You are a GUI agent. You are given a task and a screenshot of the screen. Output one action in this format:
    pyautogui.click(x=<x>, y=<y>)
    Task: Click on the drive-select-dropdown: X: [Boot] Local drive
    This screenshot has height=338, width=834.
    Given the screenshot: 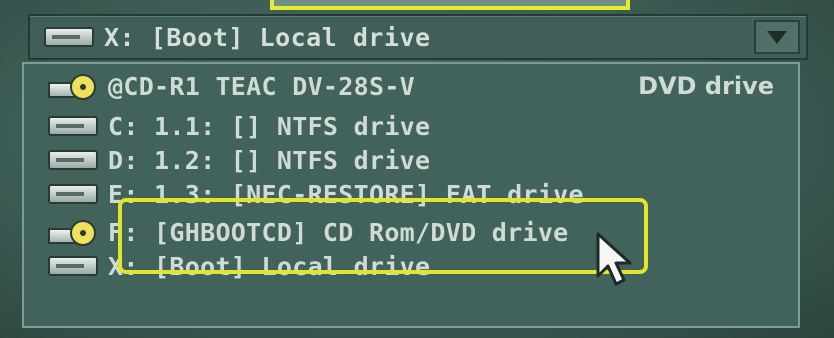 What is the action you would take?
    pyautogui.click(x=418, y=37)
    